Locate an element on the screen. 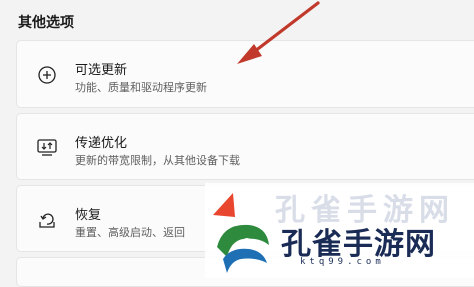  recovery-icon is located at coordinates (47, 219).